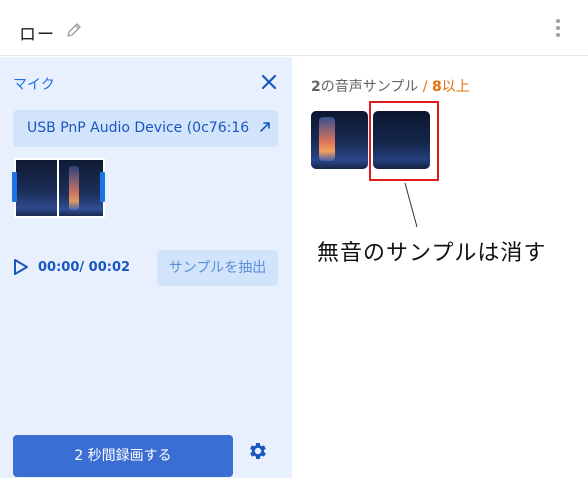  I want to click on sample-count: 2の音声サンプル / 8以上, so click(390, 86).